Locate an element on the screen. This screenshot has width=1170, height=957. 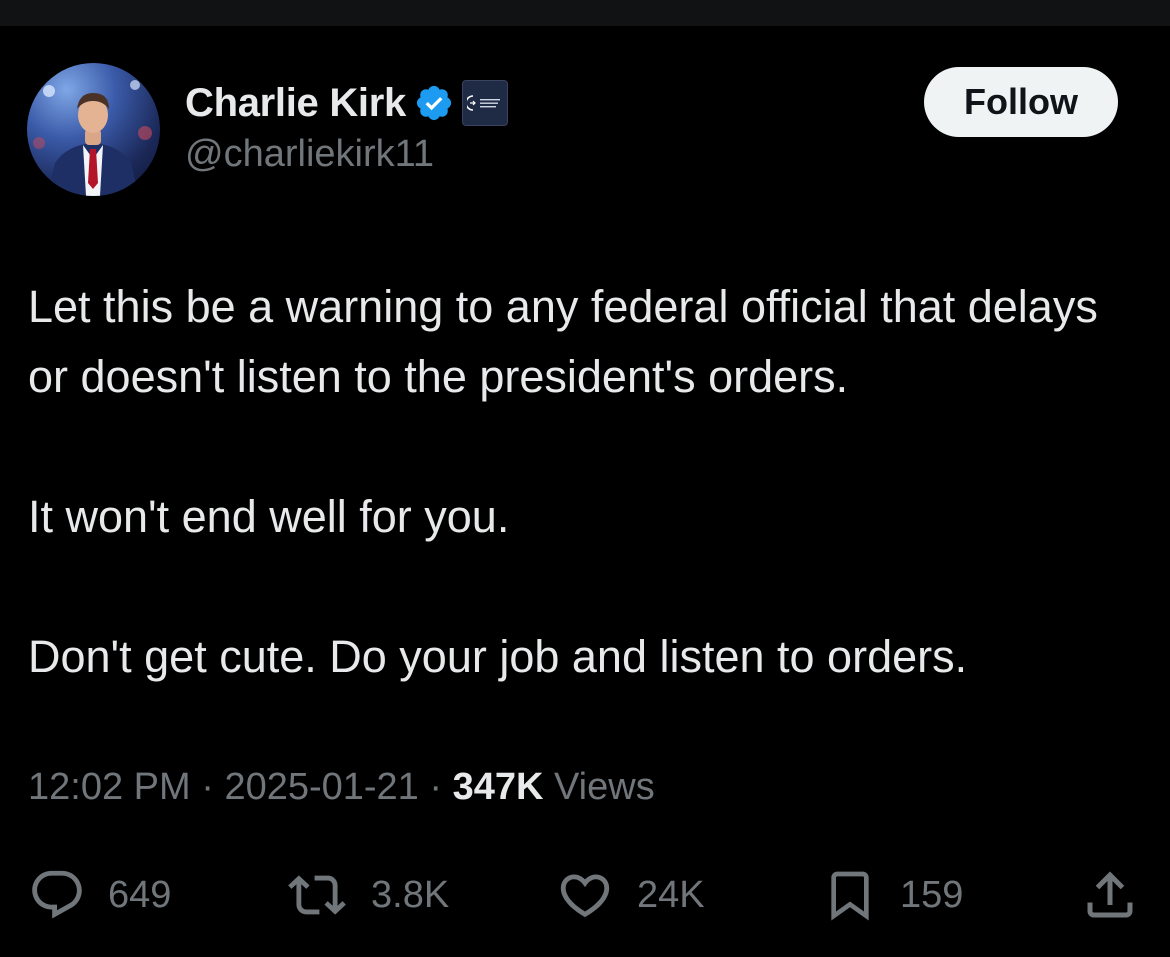
share-button is located at coordinates (1110, 895).